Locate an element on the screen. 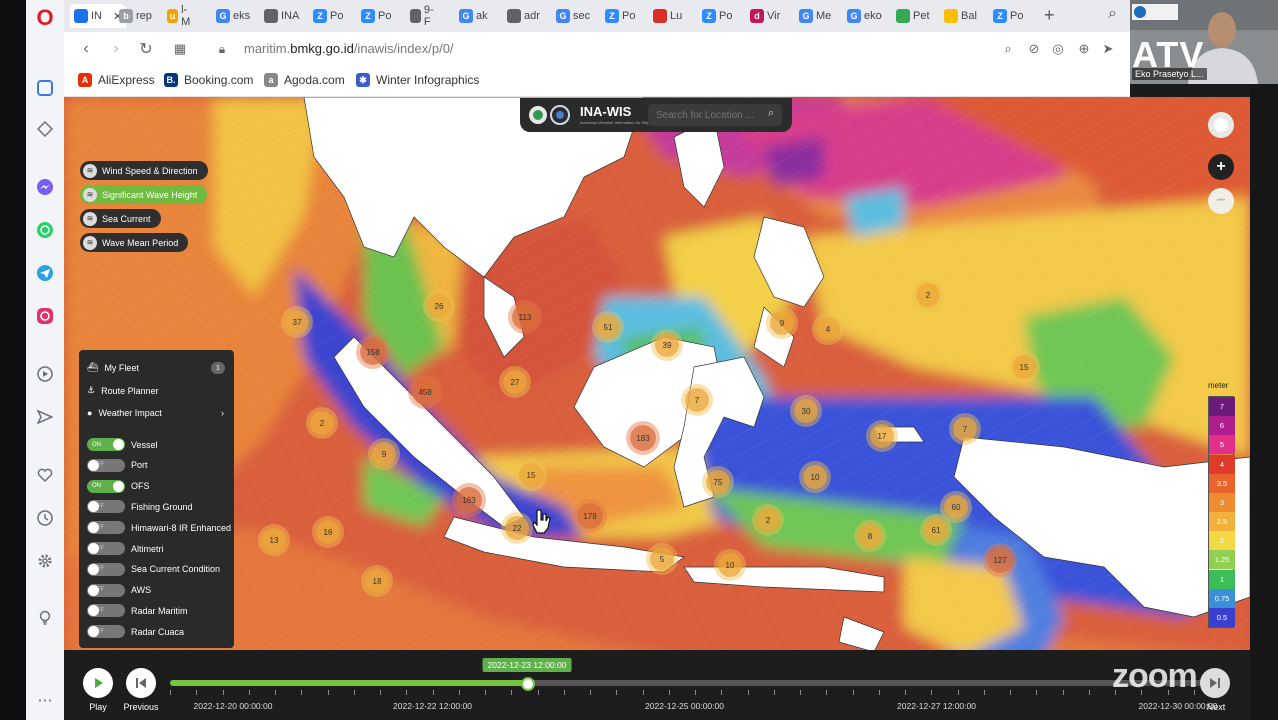  camera-icon: ◎ is located at coordinates (1058, 49).